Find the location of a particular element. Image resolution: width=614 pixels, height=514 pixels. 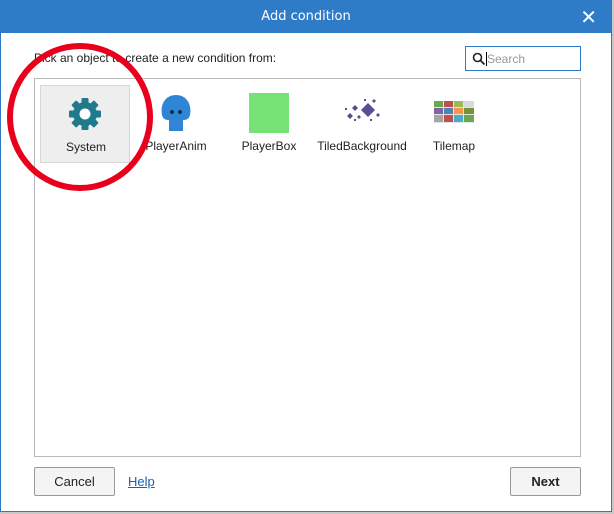

next-button: Next is located at coordinates (545, 481).